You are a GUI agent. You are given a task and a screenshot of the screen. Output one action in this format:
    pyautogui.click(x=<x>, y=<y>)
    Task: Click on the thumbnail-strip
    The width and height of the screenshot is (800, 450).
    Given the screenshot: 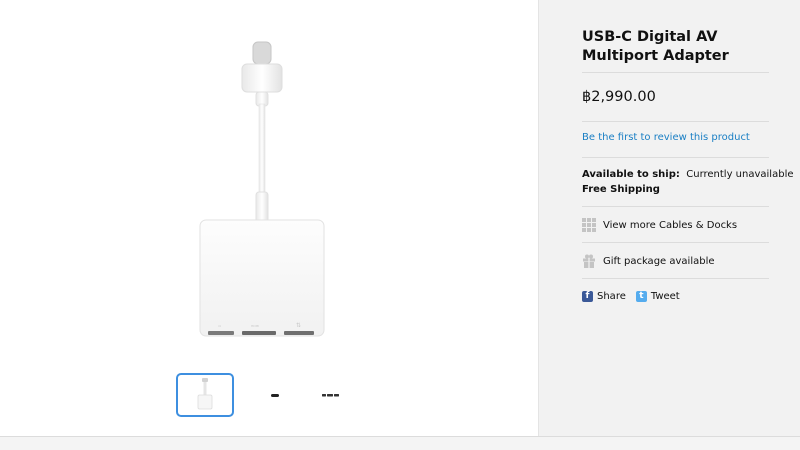 What is the action you would take?
    pyautogui.click(x=276, y=395)
    